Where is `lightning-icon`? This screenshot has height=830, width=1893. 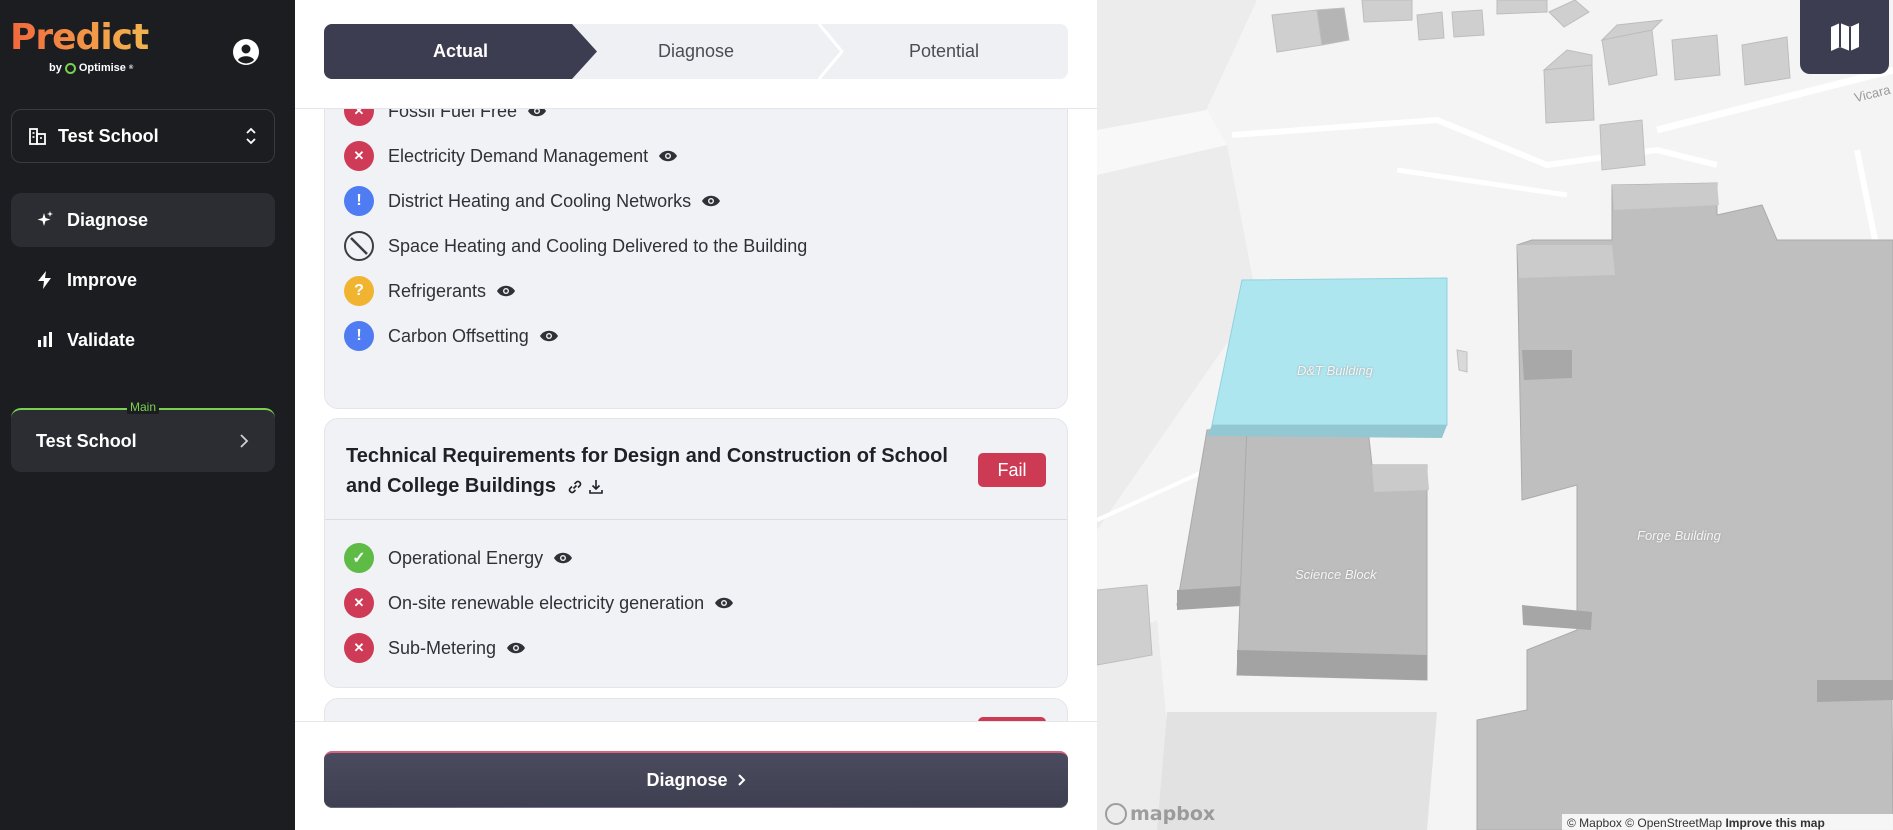
lightning-icon is located at coordinates (45, 280).